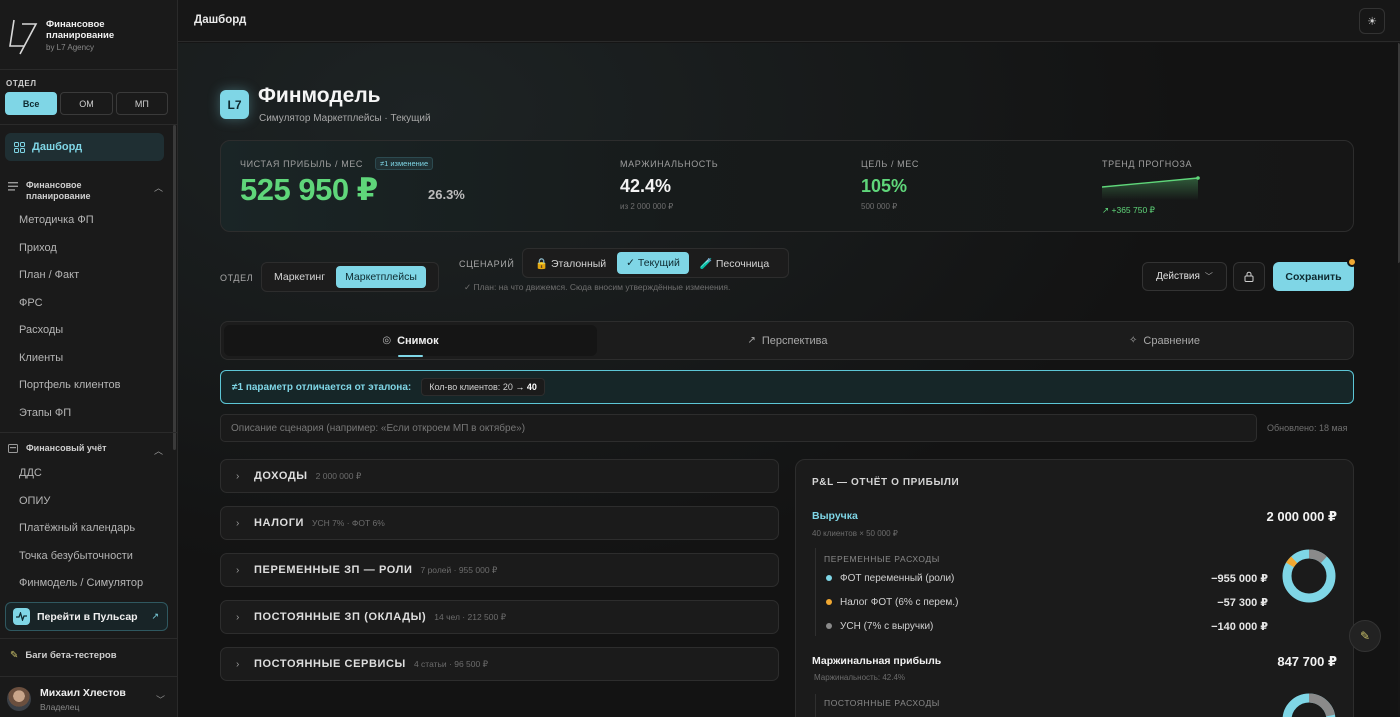 Image resolution: width=1400 pixels, height=717 pixels. I want to click on goal-label: ЦЕЛЬ / МЕС, so click(890, 164).